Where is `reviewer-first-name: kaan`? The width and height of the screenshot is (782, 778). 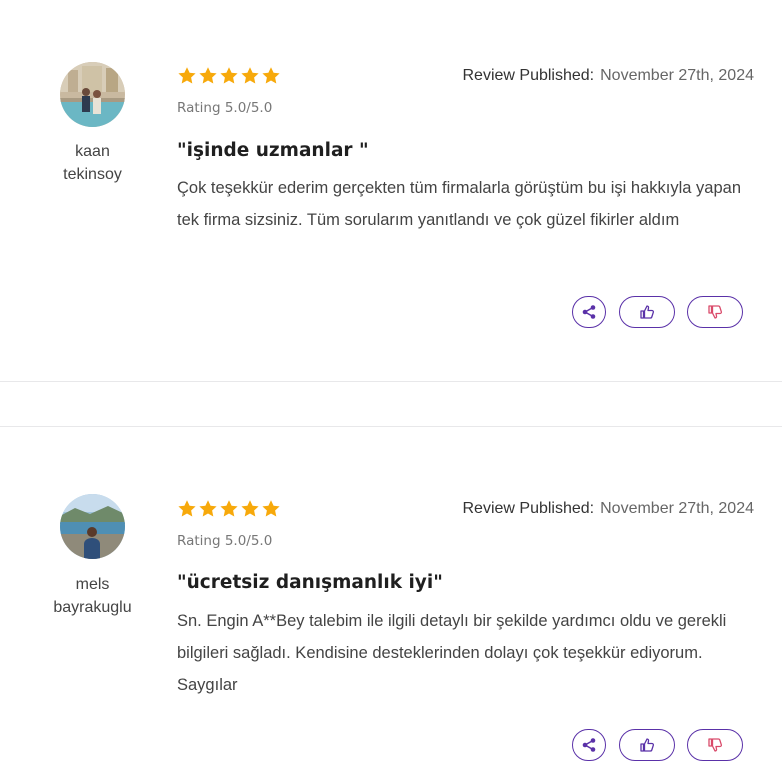
reviewer-first-name: kaan is located at coordinates (92, 151).